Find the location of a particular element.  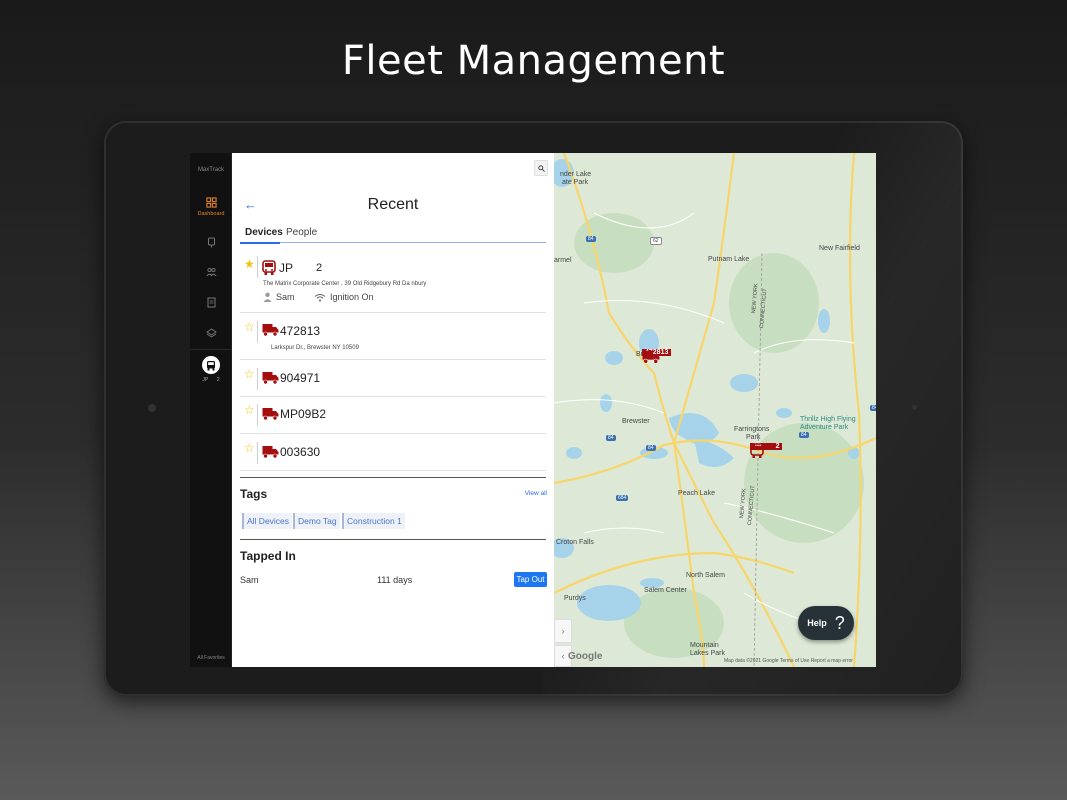

nav-dashboard: Dashboard is located at coordinates (211, 207).